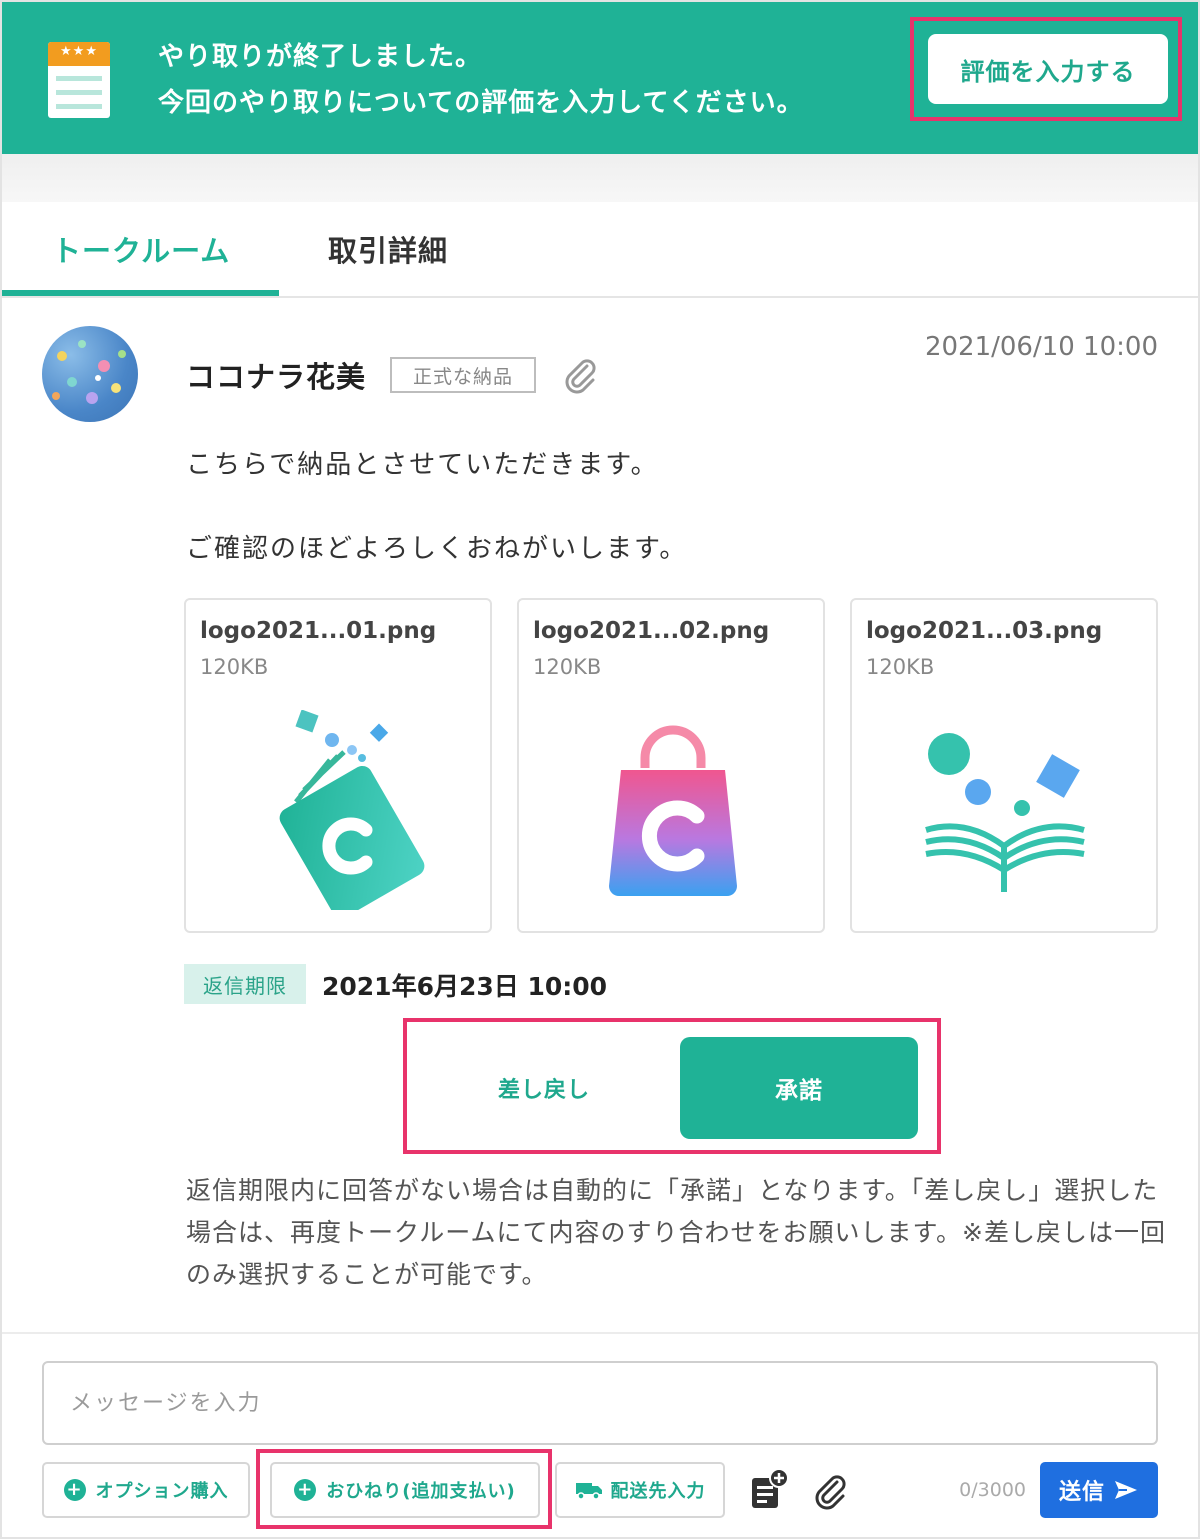 The width and height of the screenshot is (1200, 1539). What do you see at coordinates (463, 375) in the screenshot?
I see `official-delivery-badge: 正式な納品` at bounding box center [463, 375].